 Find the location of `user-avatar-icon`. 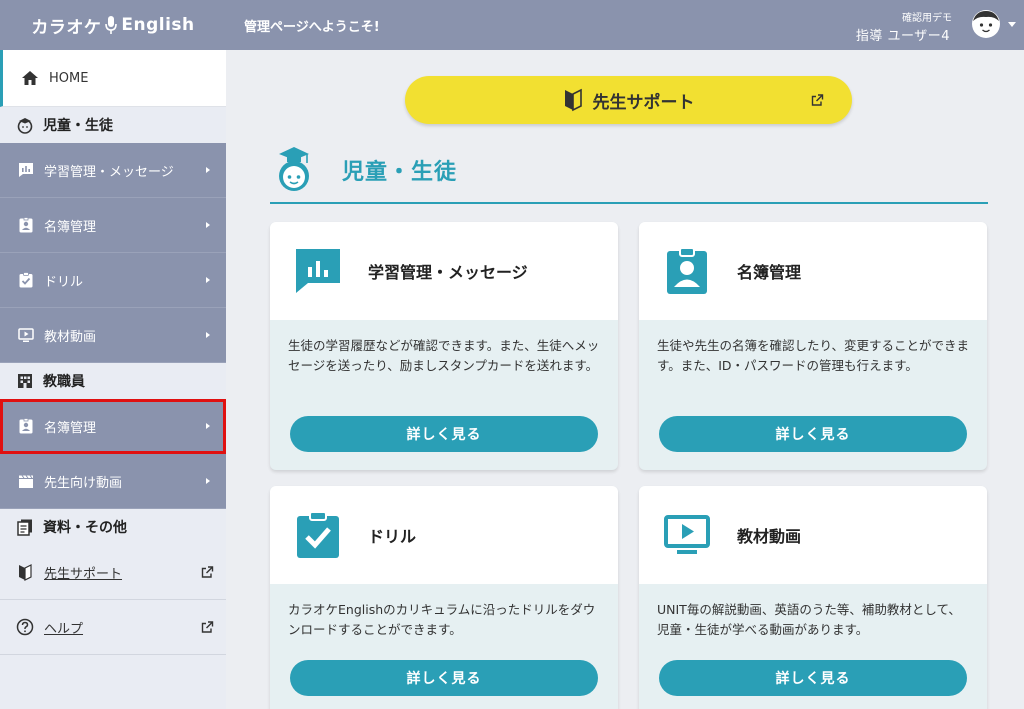

user-avatar-icon is located at coordinates (986, 24).